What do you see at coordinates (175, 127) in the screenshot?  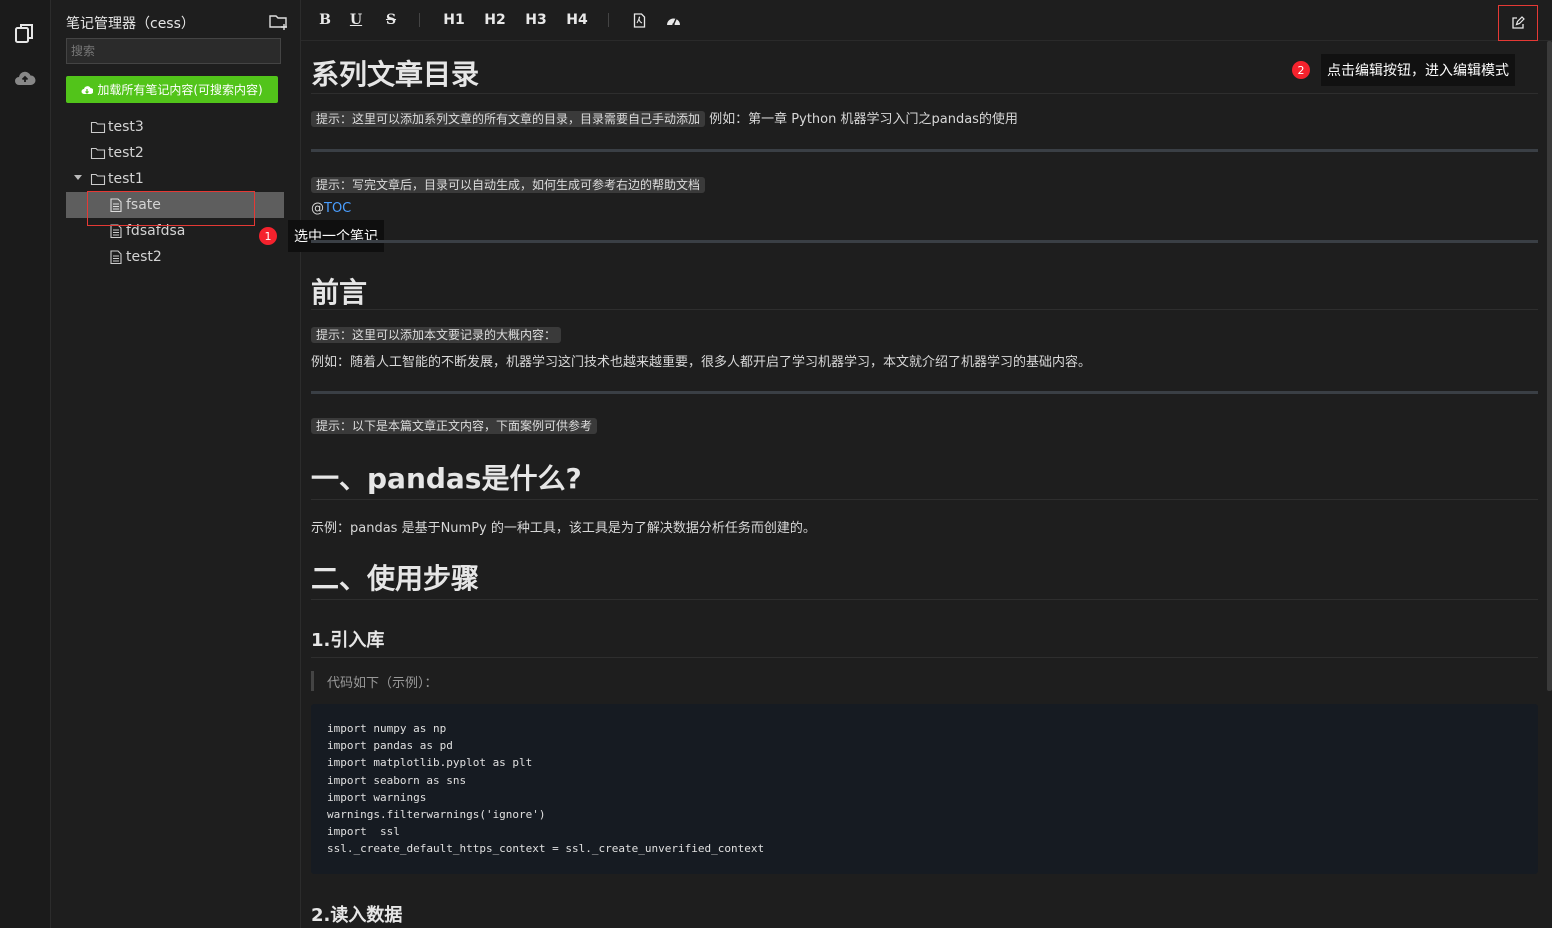 I see `tree-folder-test3: test3` at bounding box center [175, 127].